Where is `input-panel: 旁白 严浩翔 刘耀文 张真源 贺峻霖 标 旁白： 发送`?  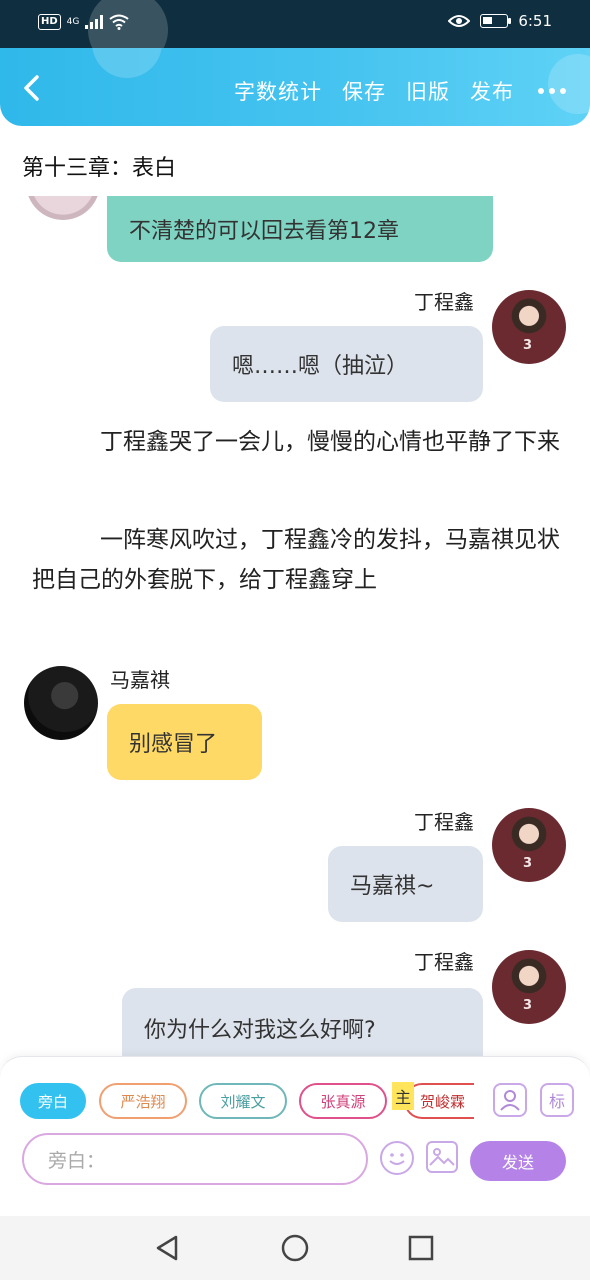 input-panel: 旁白 严浩翔 刘耀文 张真源 贺峻霖 标 旁白： 发送 is located at coordinates (295, 1136).